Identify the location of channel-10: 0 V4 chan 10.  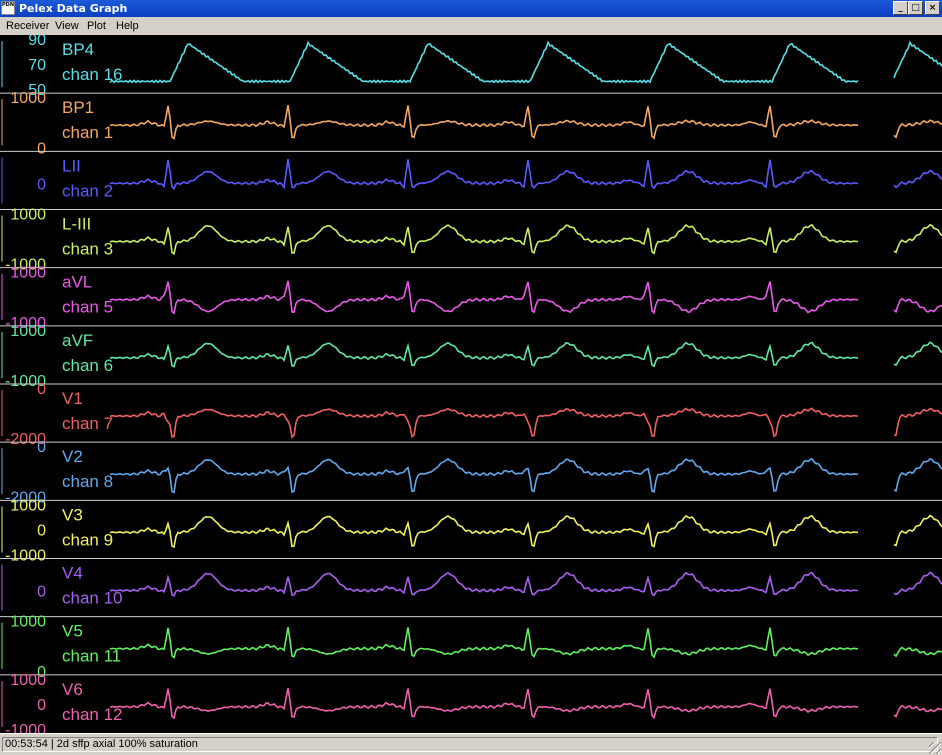
(471, 584).